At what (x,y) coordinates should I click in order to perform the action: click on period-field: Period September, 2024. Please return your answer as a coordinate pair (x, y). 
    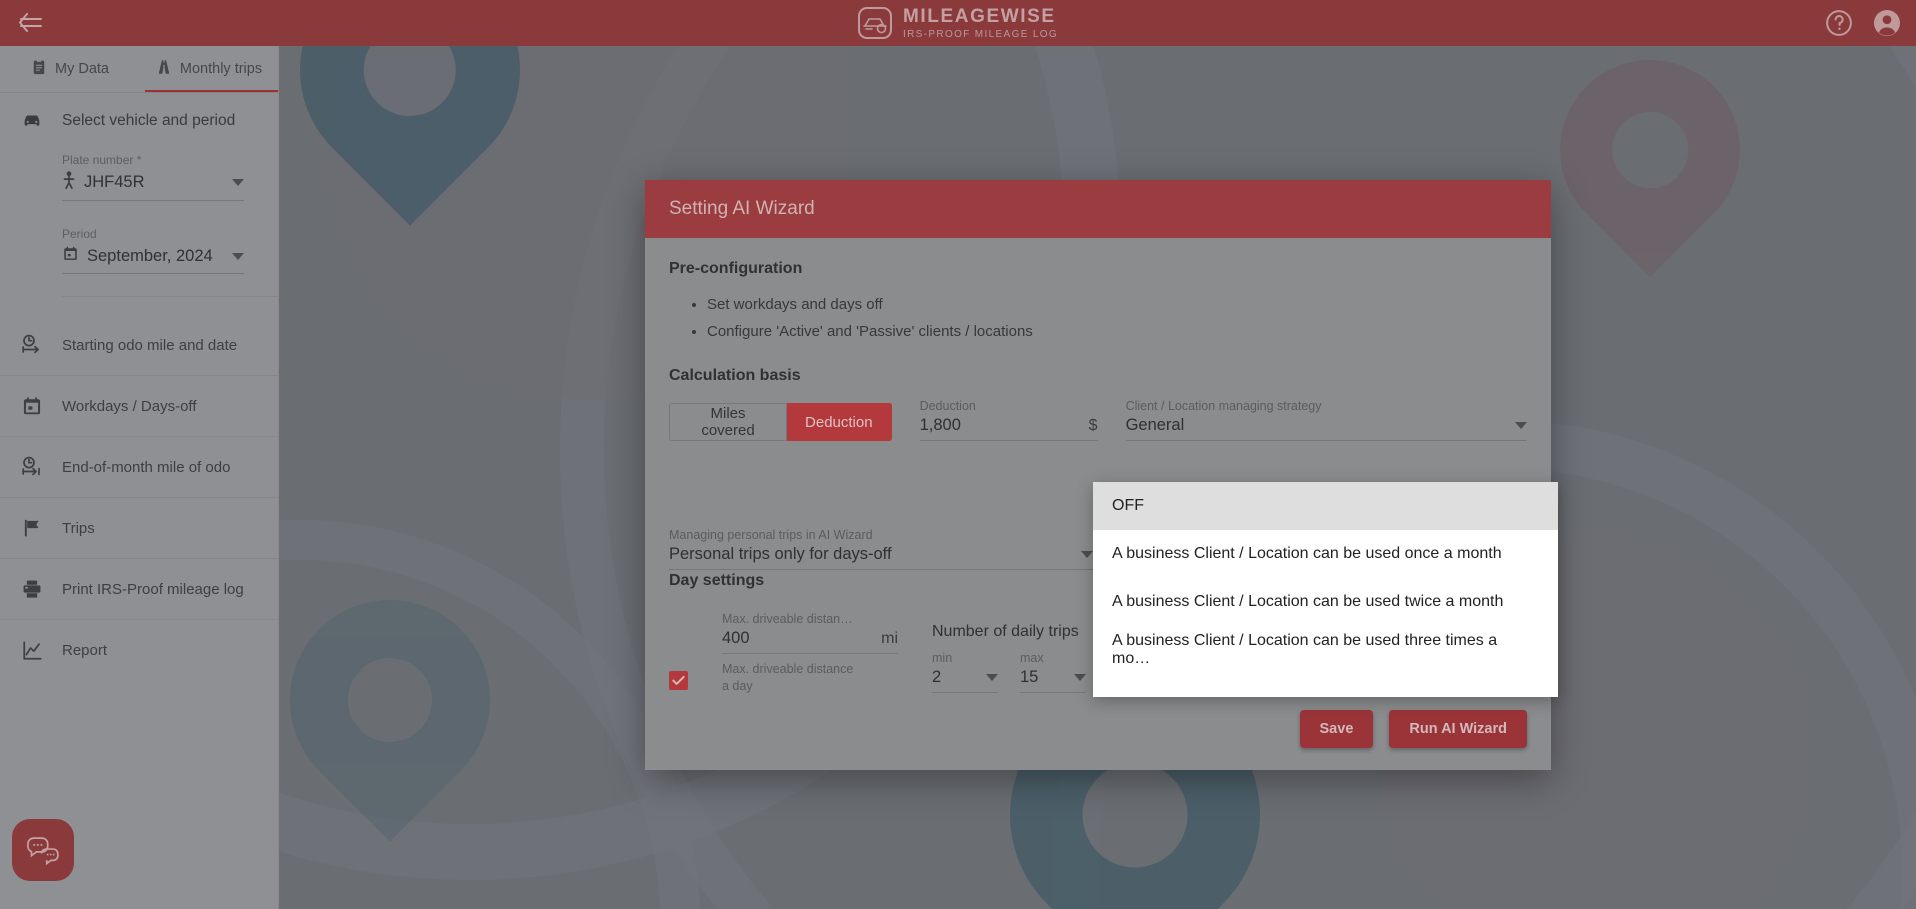
    Looking at the image, I should click on (153, 250).